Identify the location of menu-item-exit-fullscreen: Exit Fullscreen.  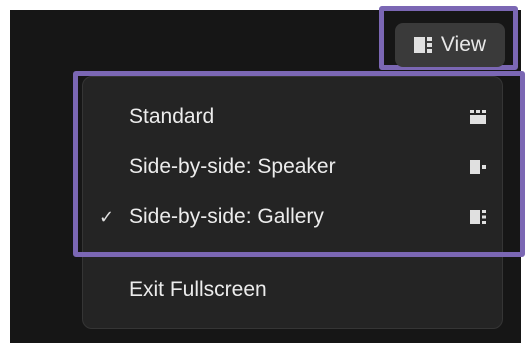
(292, 290).